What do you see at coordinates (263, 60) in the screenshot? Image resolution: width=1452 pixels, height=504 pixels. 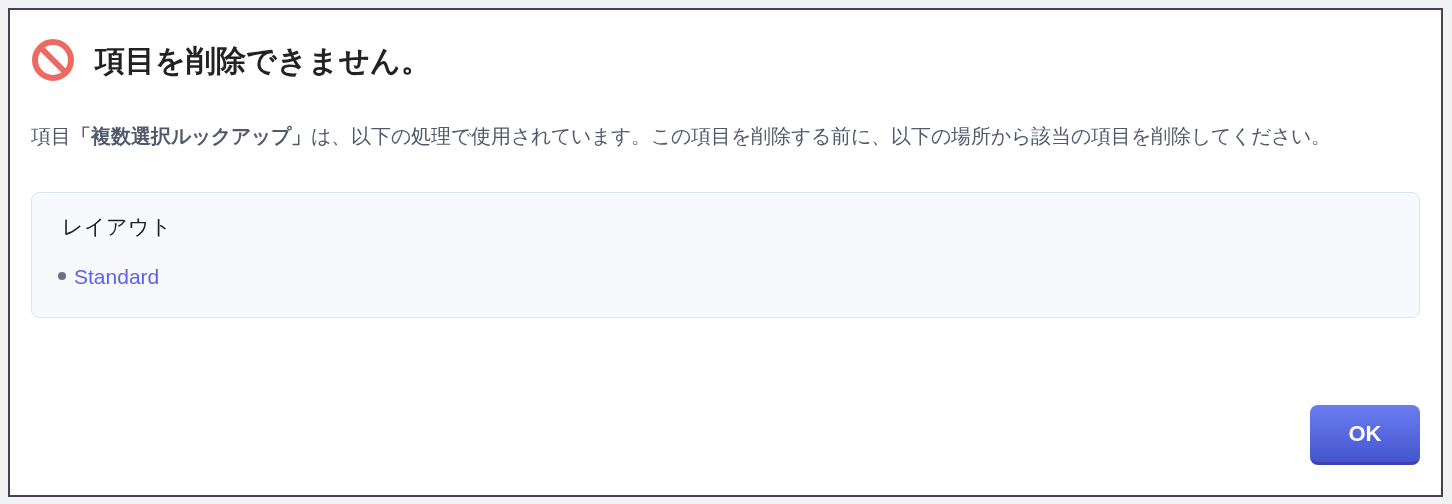 I see `dialog-title: 項目を削除できません。` at bounding box center [263, 60].